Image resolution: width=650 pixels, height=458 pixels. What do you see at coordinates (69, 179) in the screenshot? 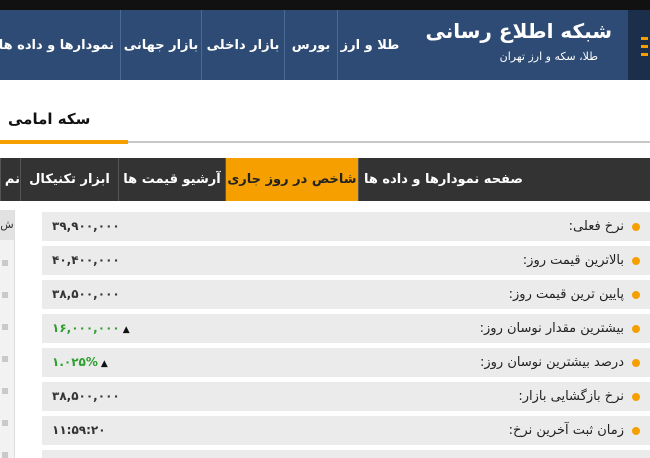
I see `tab-technical-tools: ابزار تکنیکال` at bounding box center [69, 179].